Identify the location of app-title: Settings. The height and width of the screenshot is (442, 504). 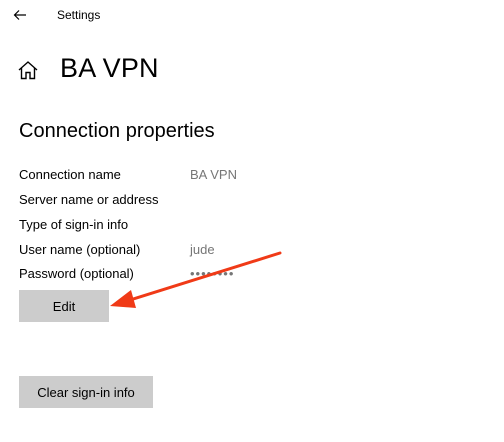
(79, 15).